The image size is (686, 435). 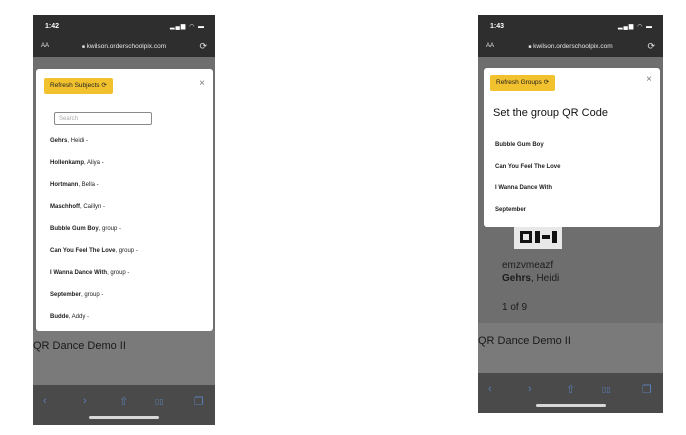 What do you see at coordinates (103, 118) in the screenshot?
I see `search-input: Search` at bounding box center [103, 118].